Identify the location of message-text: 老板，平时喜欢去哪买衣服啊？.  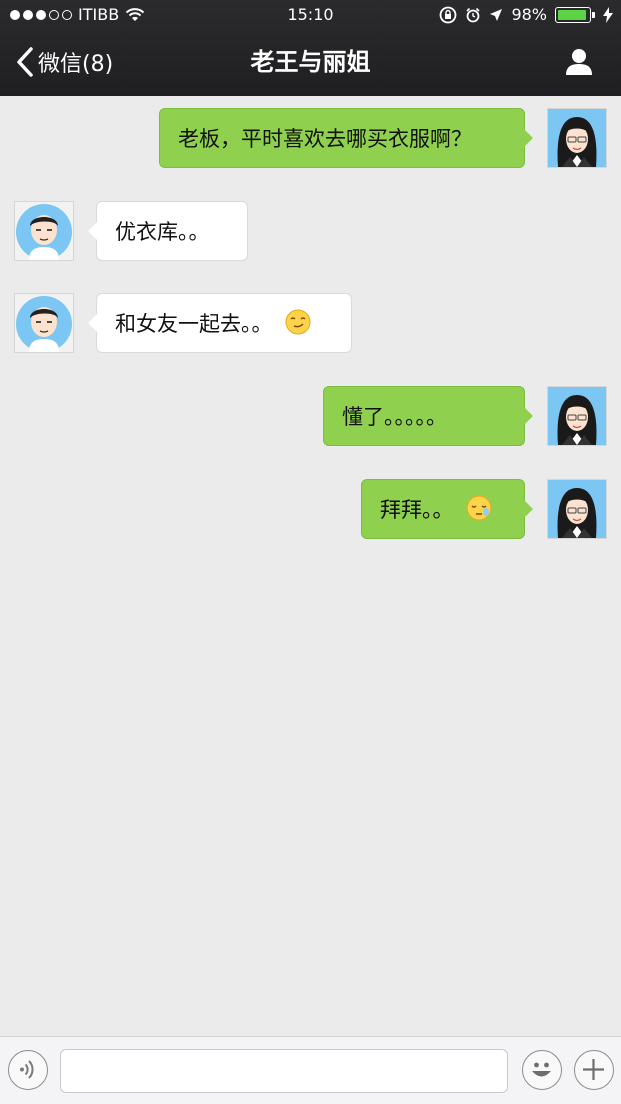
(325, 139).